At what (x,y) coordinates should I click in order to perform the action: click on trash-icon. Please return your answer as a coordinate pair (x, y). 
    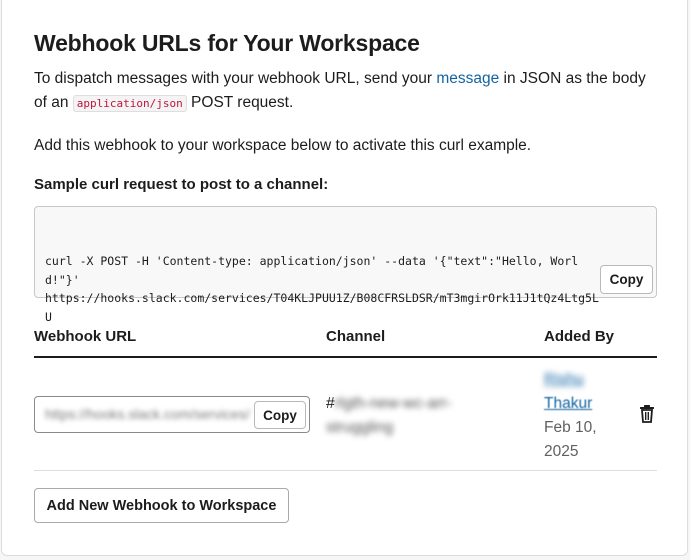
    Looking at the image, I should click on (647, 414).